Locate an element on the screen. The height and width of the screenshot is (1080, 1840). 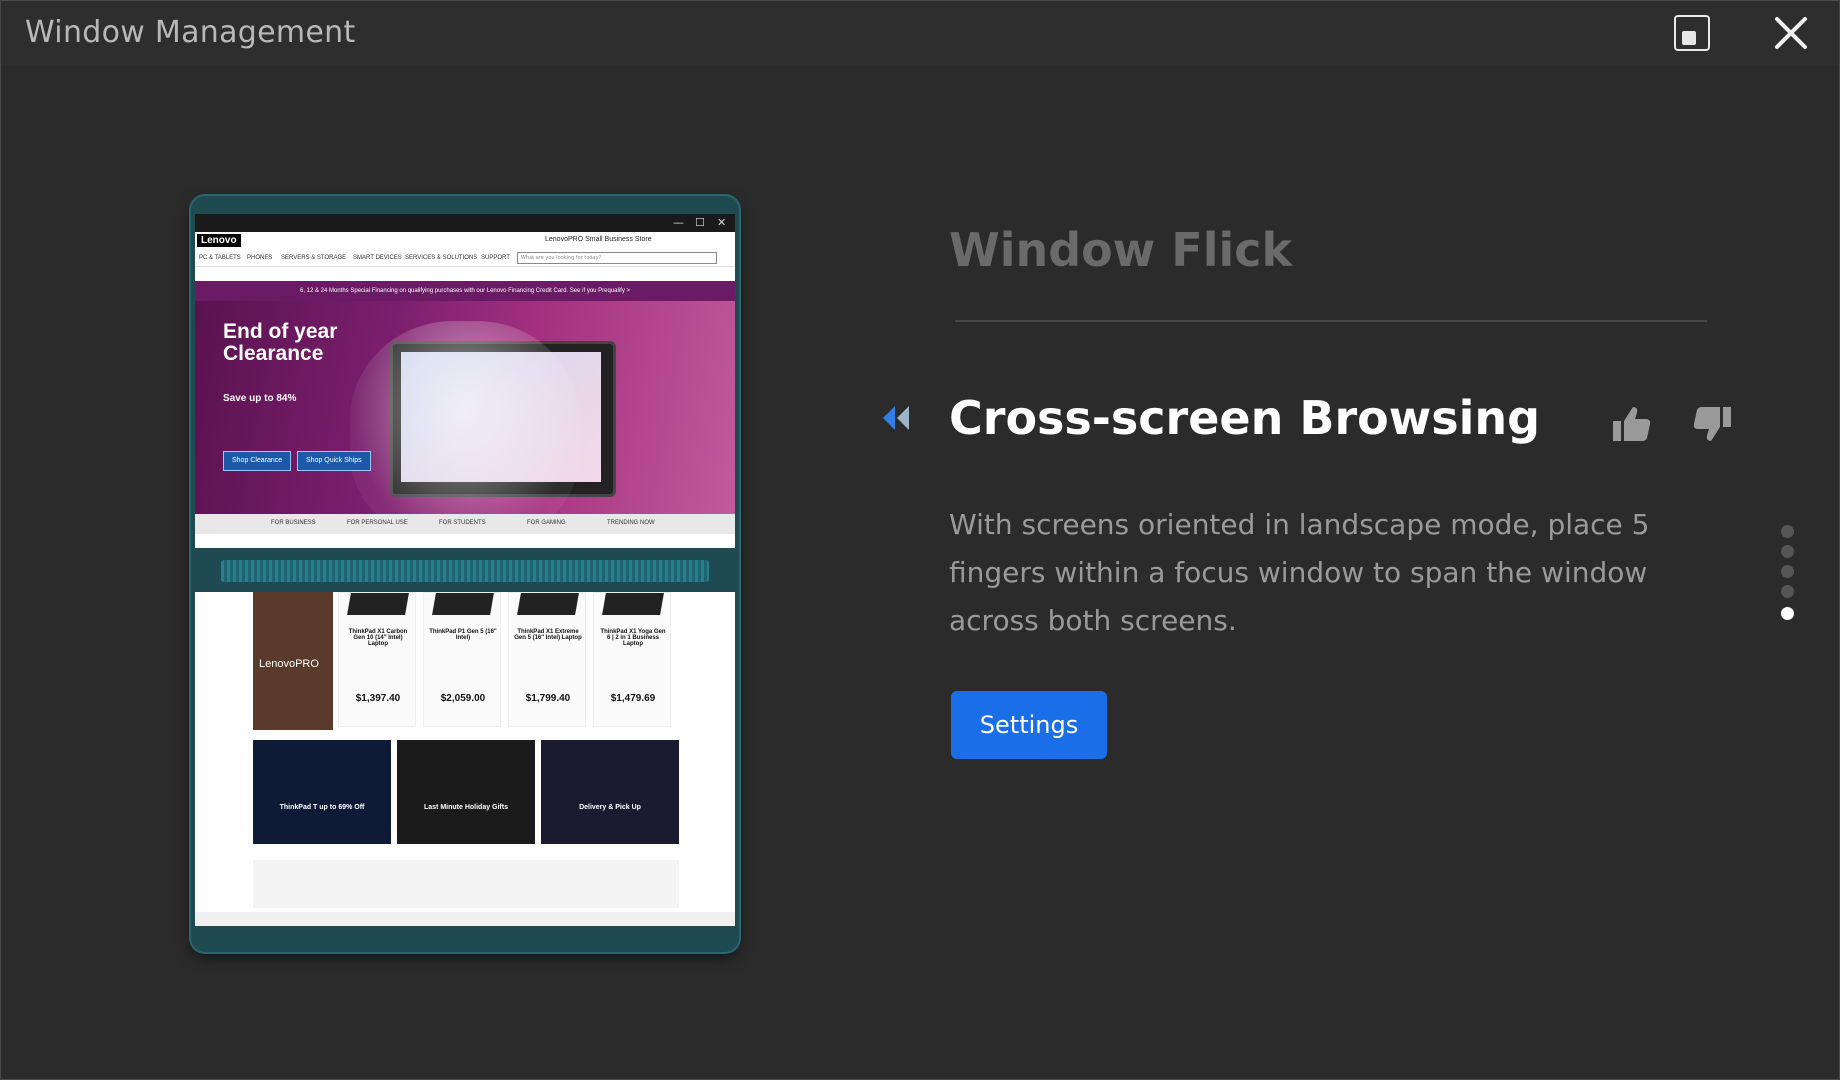
site-subnav is located at coordinates (465, 274).